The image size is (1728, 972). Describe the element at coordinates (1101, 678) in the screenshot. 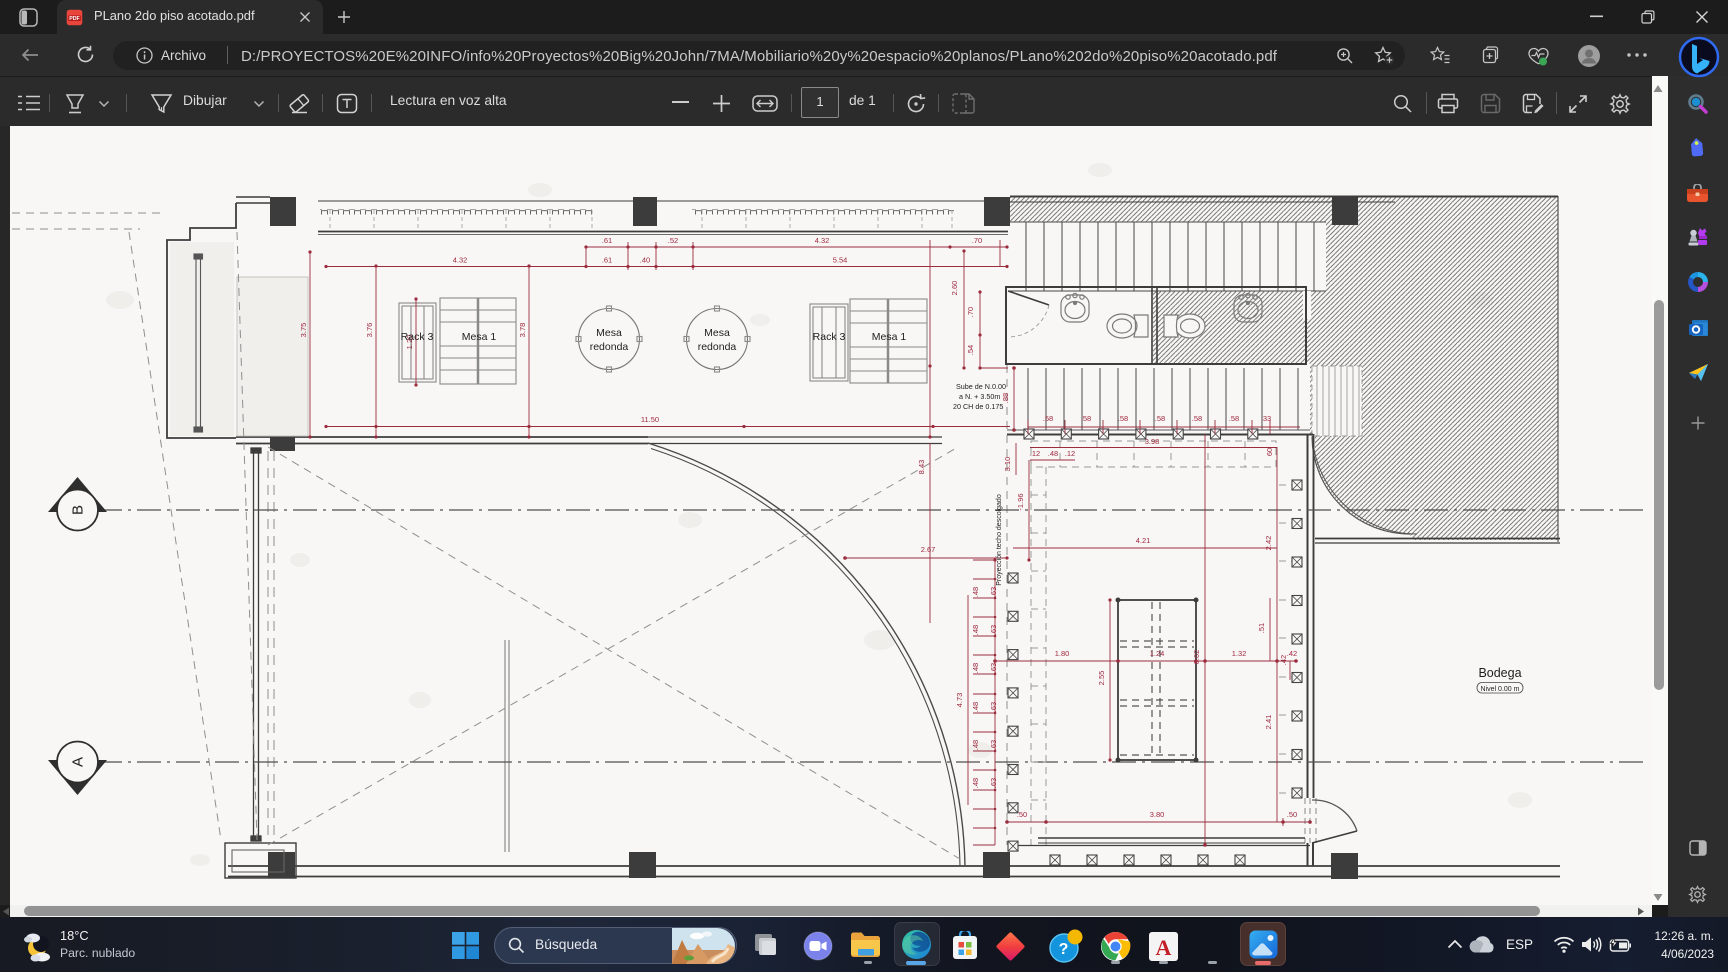

I see `svg-text: 2.55` at that location.